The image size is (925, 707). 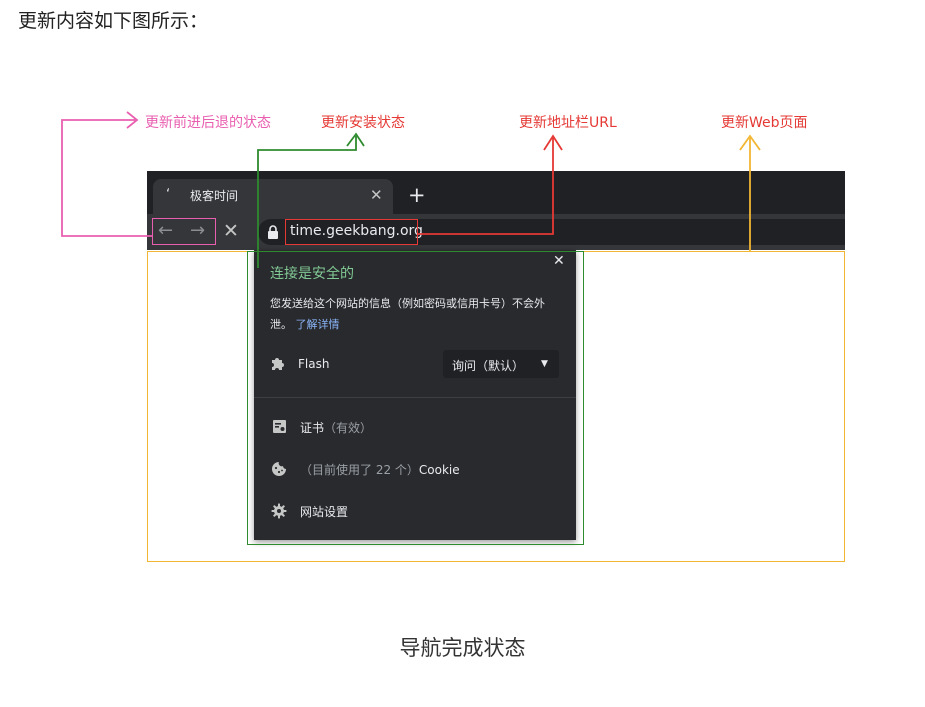 What do you see at coordinates (231, 231) in the screenshot?
I see `stop-button: ✕` at bounding box center [231, 231].